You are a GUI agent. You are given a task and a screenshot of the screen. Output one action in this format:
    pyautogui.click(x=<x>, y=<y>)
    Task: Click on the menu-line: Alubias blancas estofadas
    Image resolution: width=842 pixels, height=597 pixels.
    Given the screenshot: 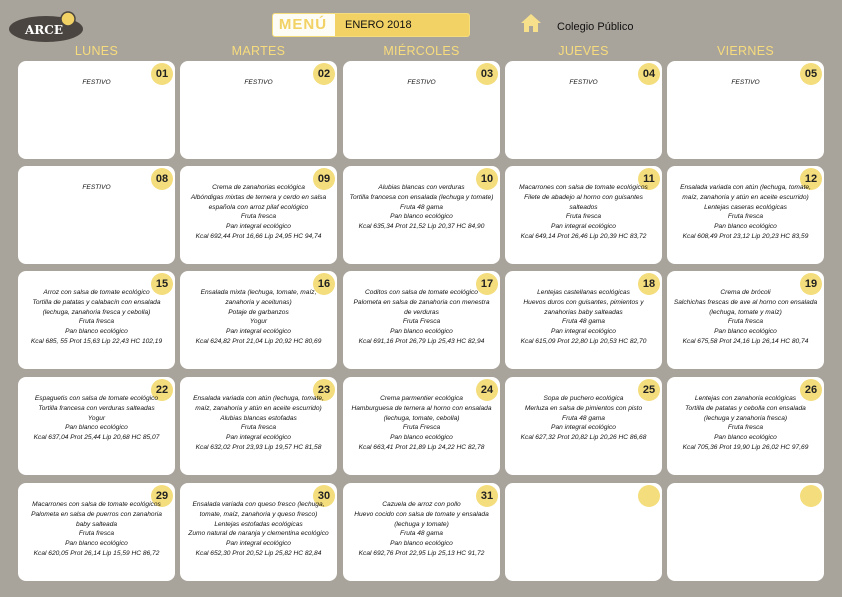 What is the action you would take?
    pyautogui.click(x=258, y=418)
    